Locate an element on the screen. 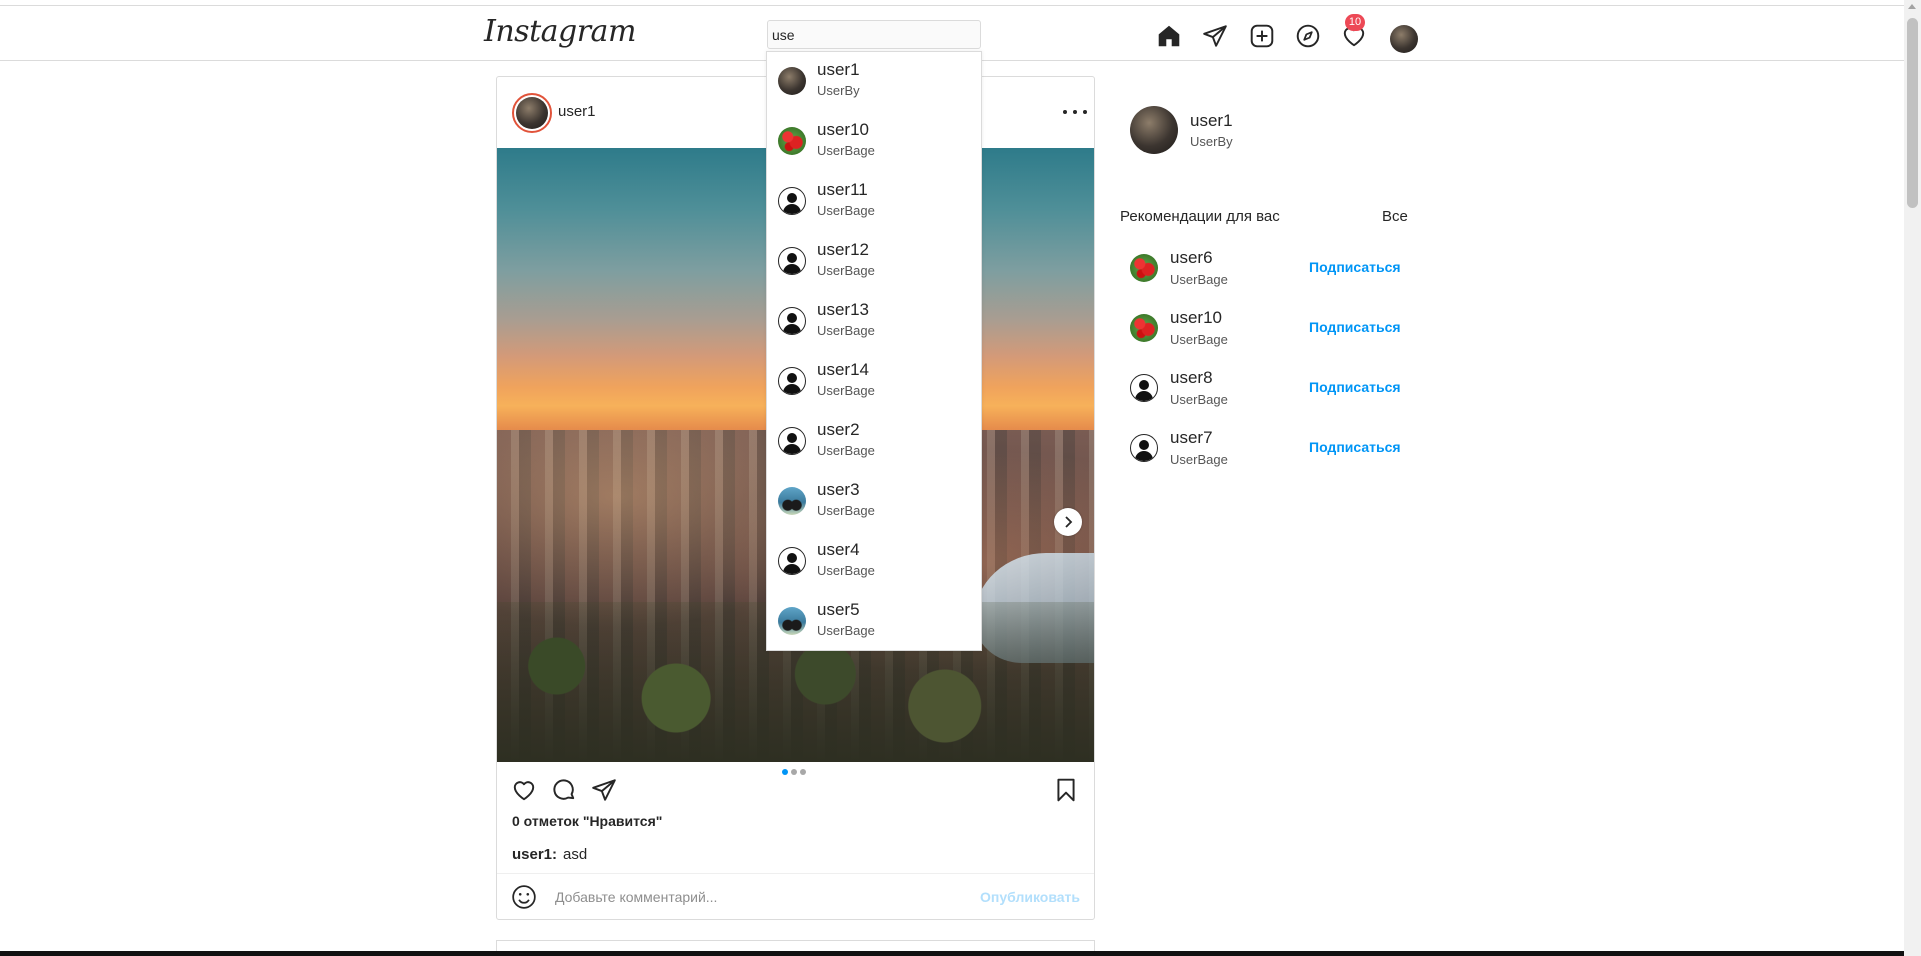  sidebar-profile-subtitle: UserBy is located at coordinates (1211, 141).